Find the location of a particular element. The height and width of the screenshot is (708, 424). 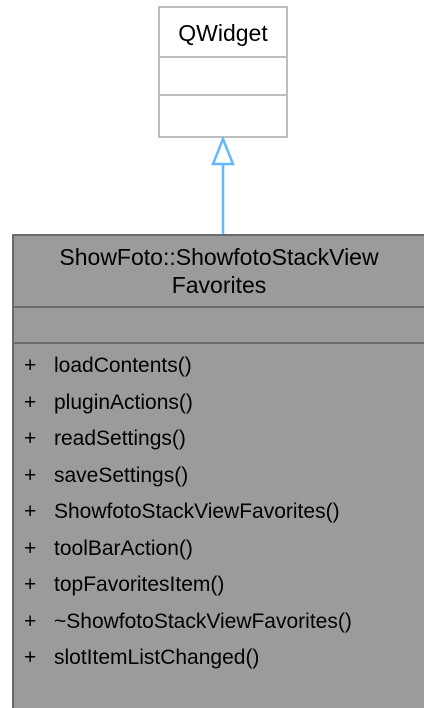

member-top-favorites-item: + topFavoritesItem() is located at coordinates (219, 585).